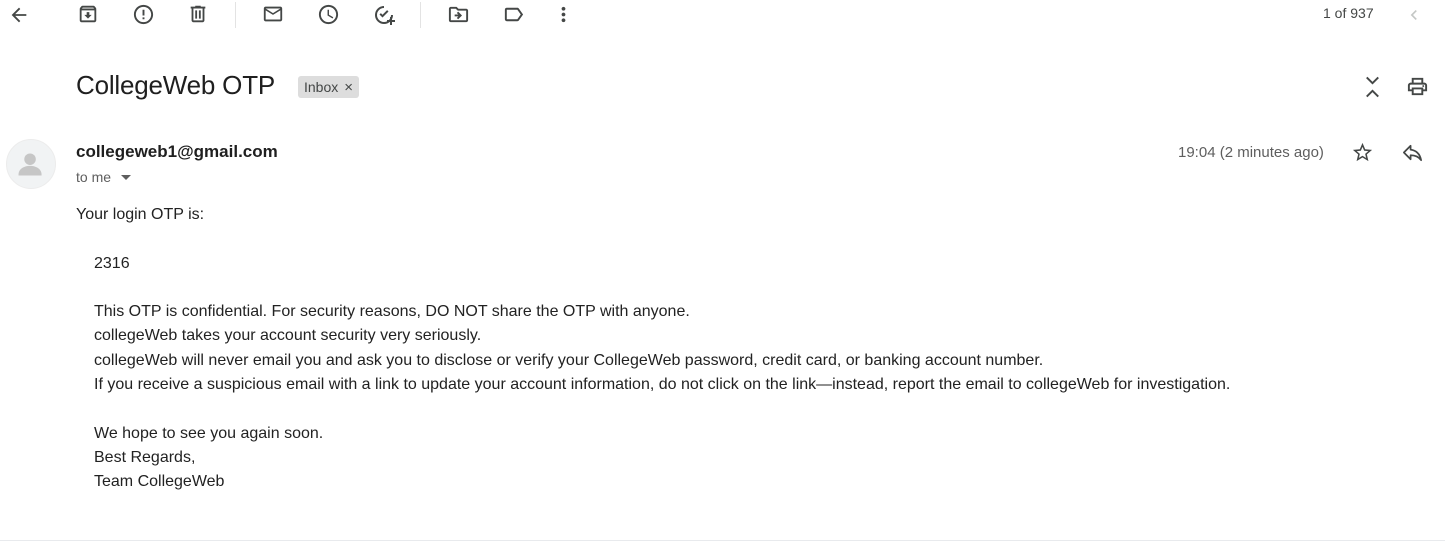 Image resolution: width=1445 pixels, height=553 pixels. I want to click on label-text: Inbox, so click(321, 87).